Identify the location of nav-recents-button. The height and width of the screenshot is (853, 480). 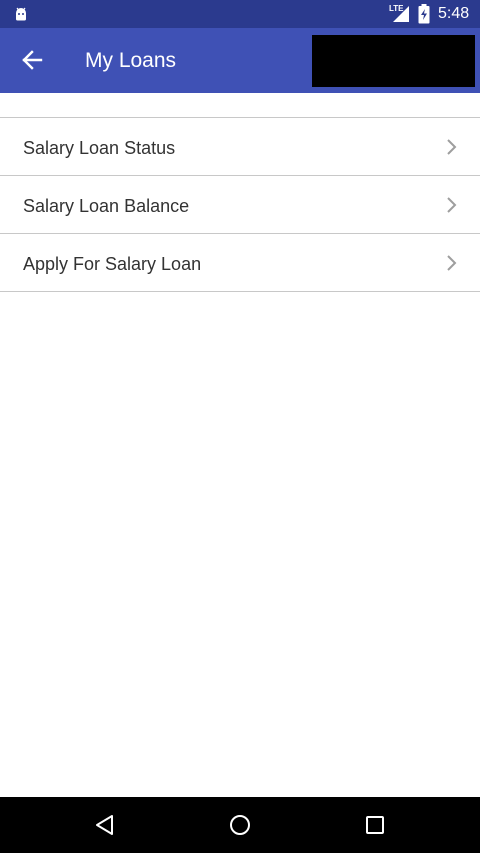
(375, 825).